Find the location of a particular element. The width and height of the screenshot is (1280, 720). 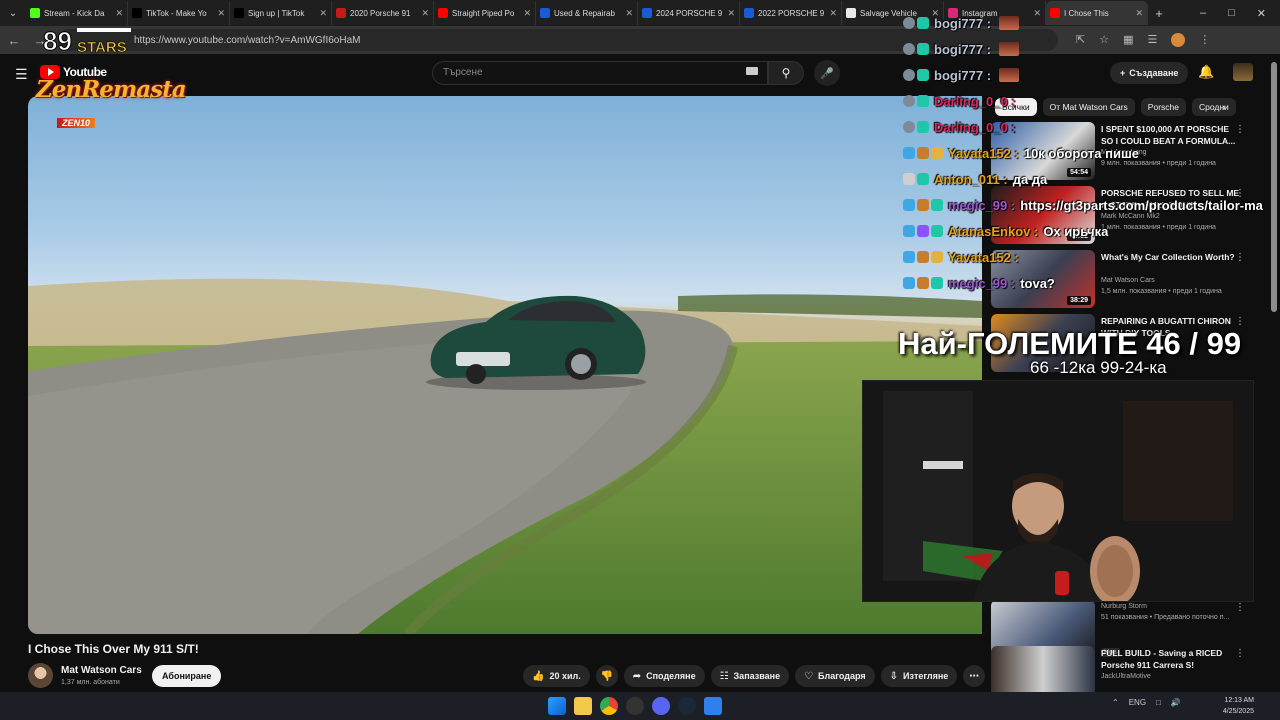

chat-username: Anton_011 : is located at coordinates (971, 179).